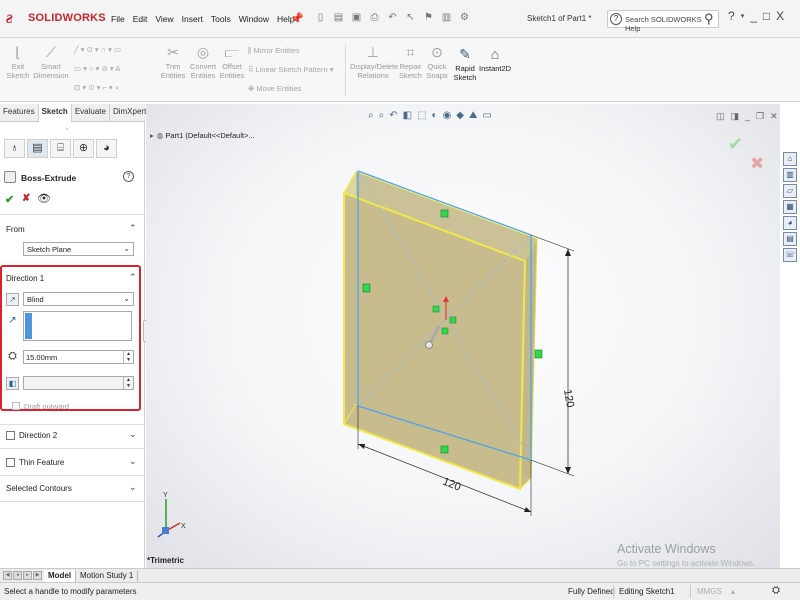 The width and height of the screenshot is (800, 600). Describe the element at coordinates (26, 198) in the screenshot. I see `cancel-x-icon: ✘` at that location.